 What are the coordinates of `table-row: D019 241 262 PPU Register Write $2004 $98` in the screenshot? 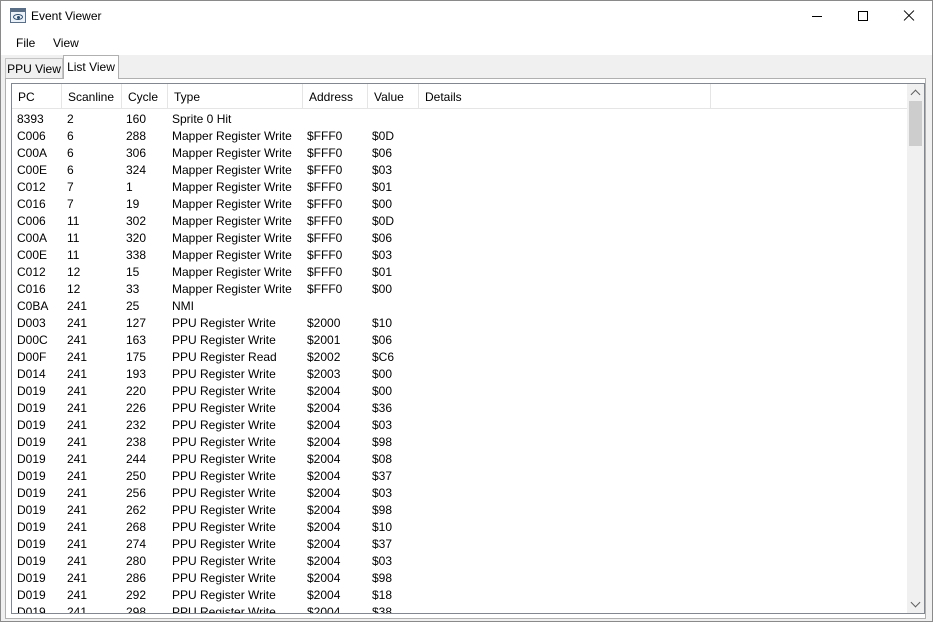 It's located at (460, 509).